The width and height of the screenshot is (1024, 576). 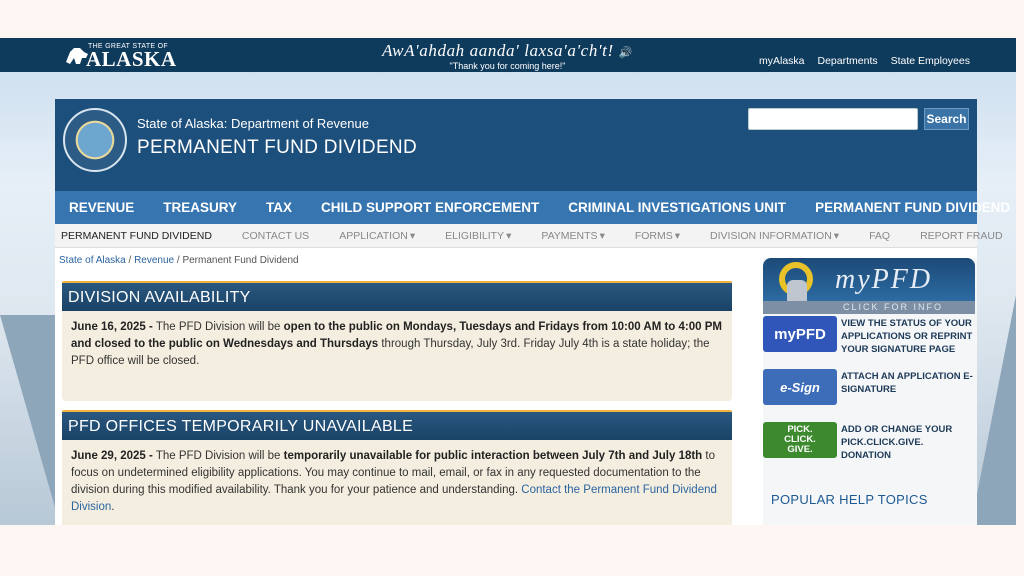 What do you see at coordinates (884, 279) in the screenshot?
I see `mypfd-banner-logo: myPFD` at bounding box center [884, 279].